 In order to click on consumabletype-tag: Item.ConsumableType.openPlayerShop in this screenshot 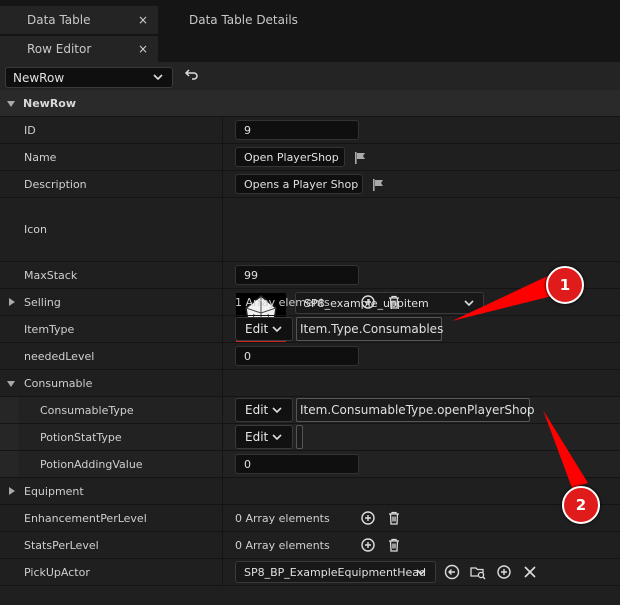, I will do `click(415, 410)`.